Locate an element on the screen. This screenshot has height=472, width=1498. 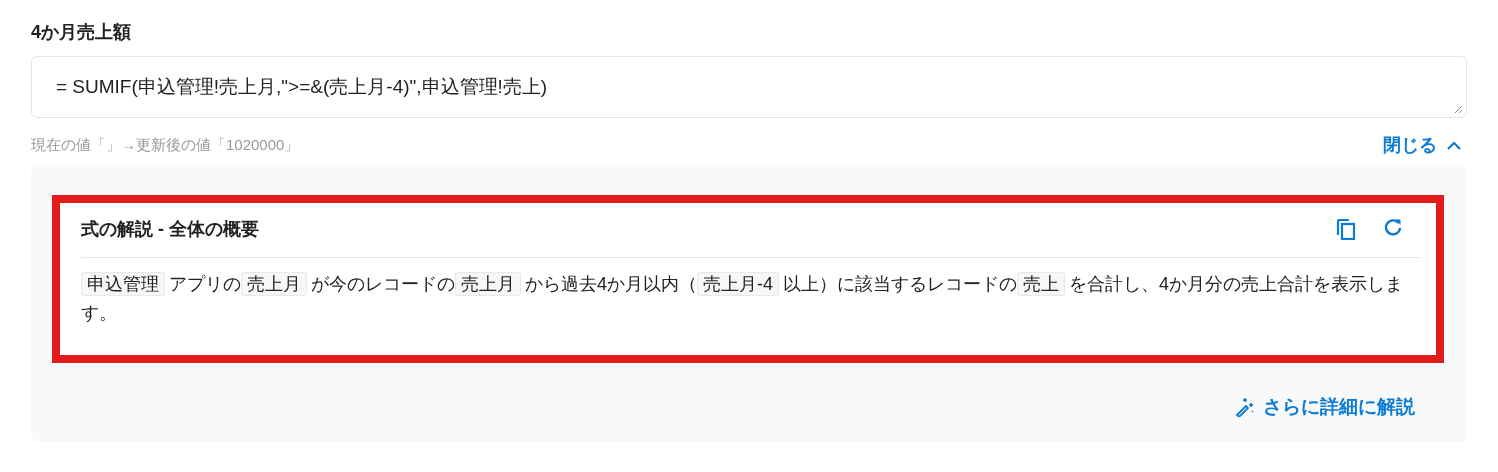
copy-icon is located at coordinates (1346, 229).